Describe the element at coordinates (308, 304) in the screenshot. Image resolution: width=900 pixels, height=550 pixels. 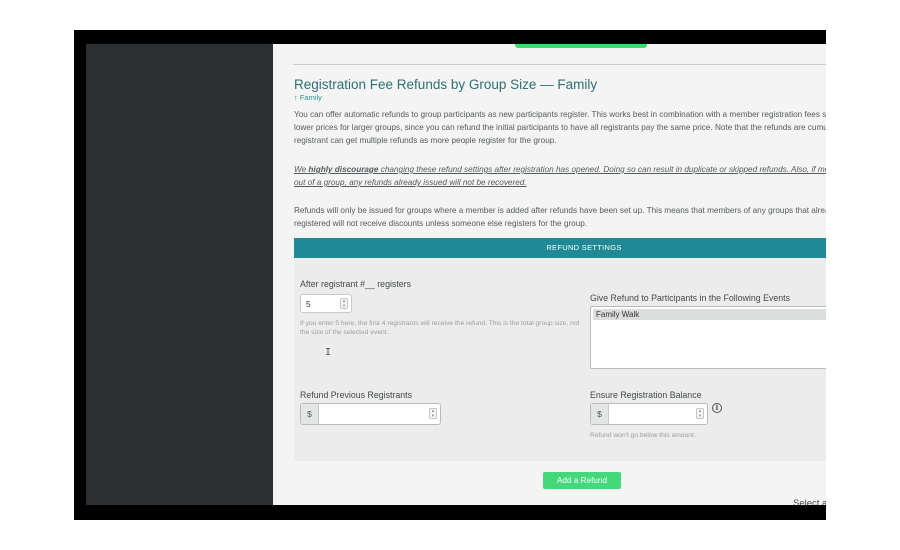
I see `after-registrant-value: 5` at that location.